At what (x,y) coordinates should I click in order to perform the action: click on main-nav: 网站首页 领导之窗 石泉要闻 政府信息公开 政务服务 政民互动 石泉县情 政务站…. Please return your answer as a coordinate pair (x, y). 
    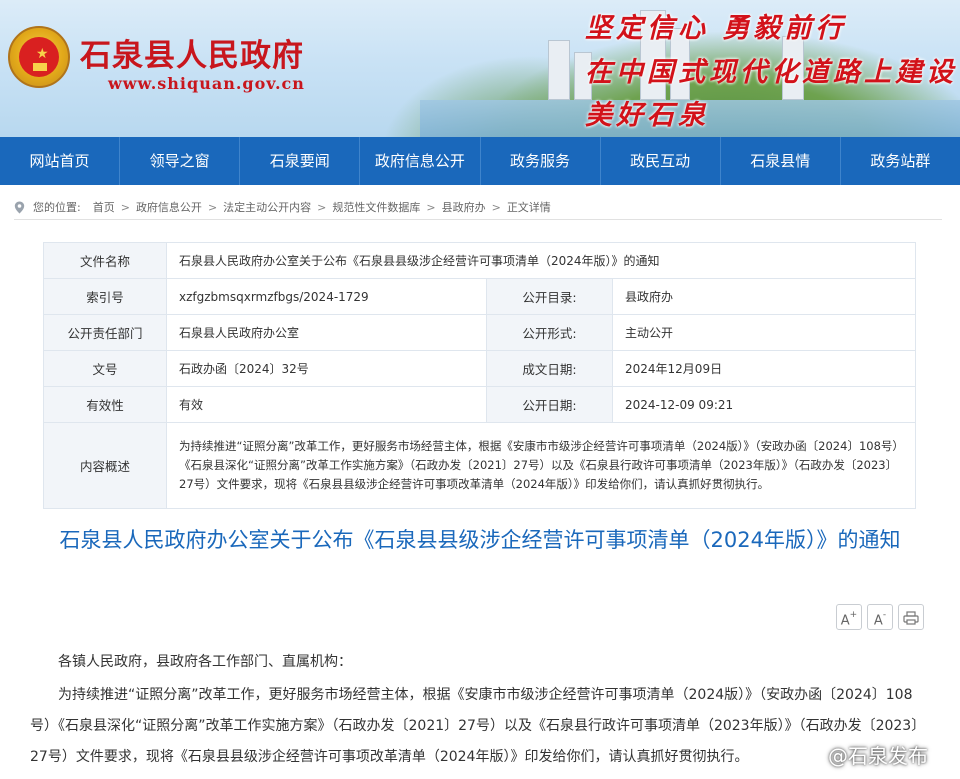
    Looking at the image, I should click on (480, 161).